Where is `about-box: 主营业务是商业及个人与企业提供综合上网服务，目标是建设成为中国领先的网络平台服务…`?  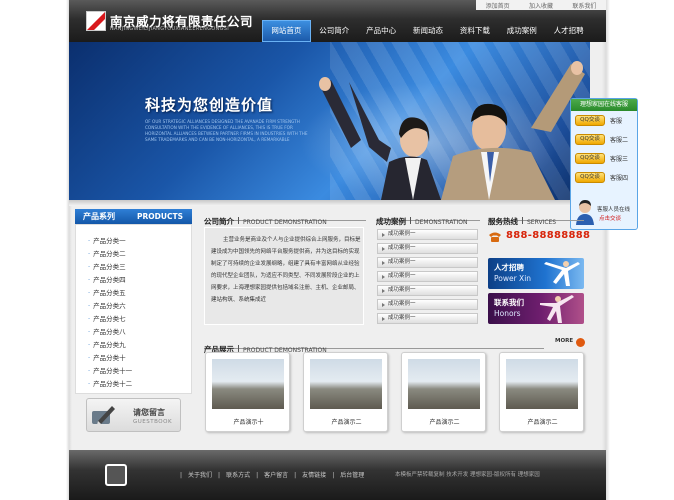
about-box: 主营业务是商业及个人与企业提供综合上网服务，目标是建设成为中国领先的网络平台服务… is located at coordinates (284, 276).